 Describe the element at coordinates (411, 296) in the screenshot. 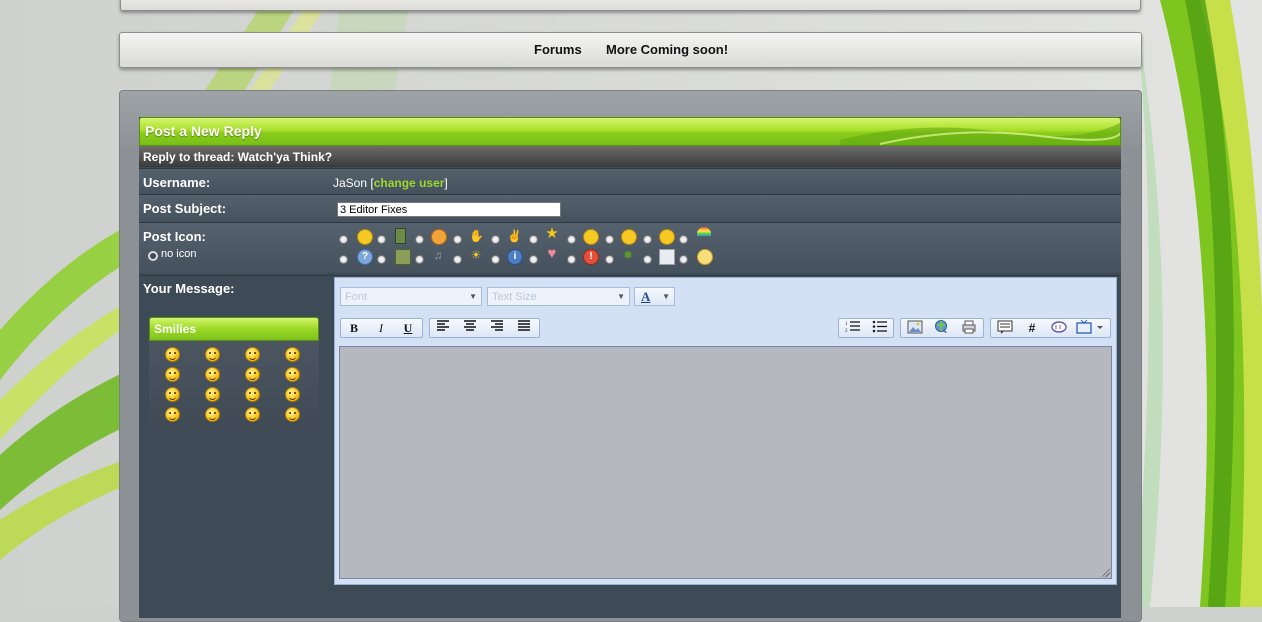

I see `font-select: Font ▼` at that location.